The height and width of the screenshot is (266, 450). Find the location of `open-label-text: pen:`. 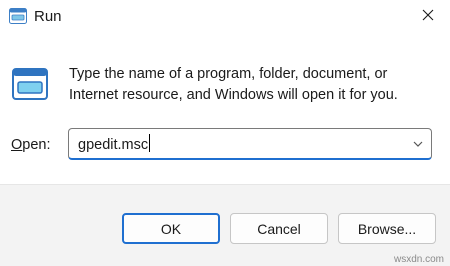

open-label-text: pen: is located at coordinates (36, 145).